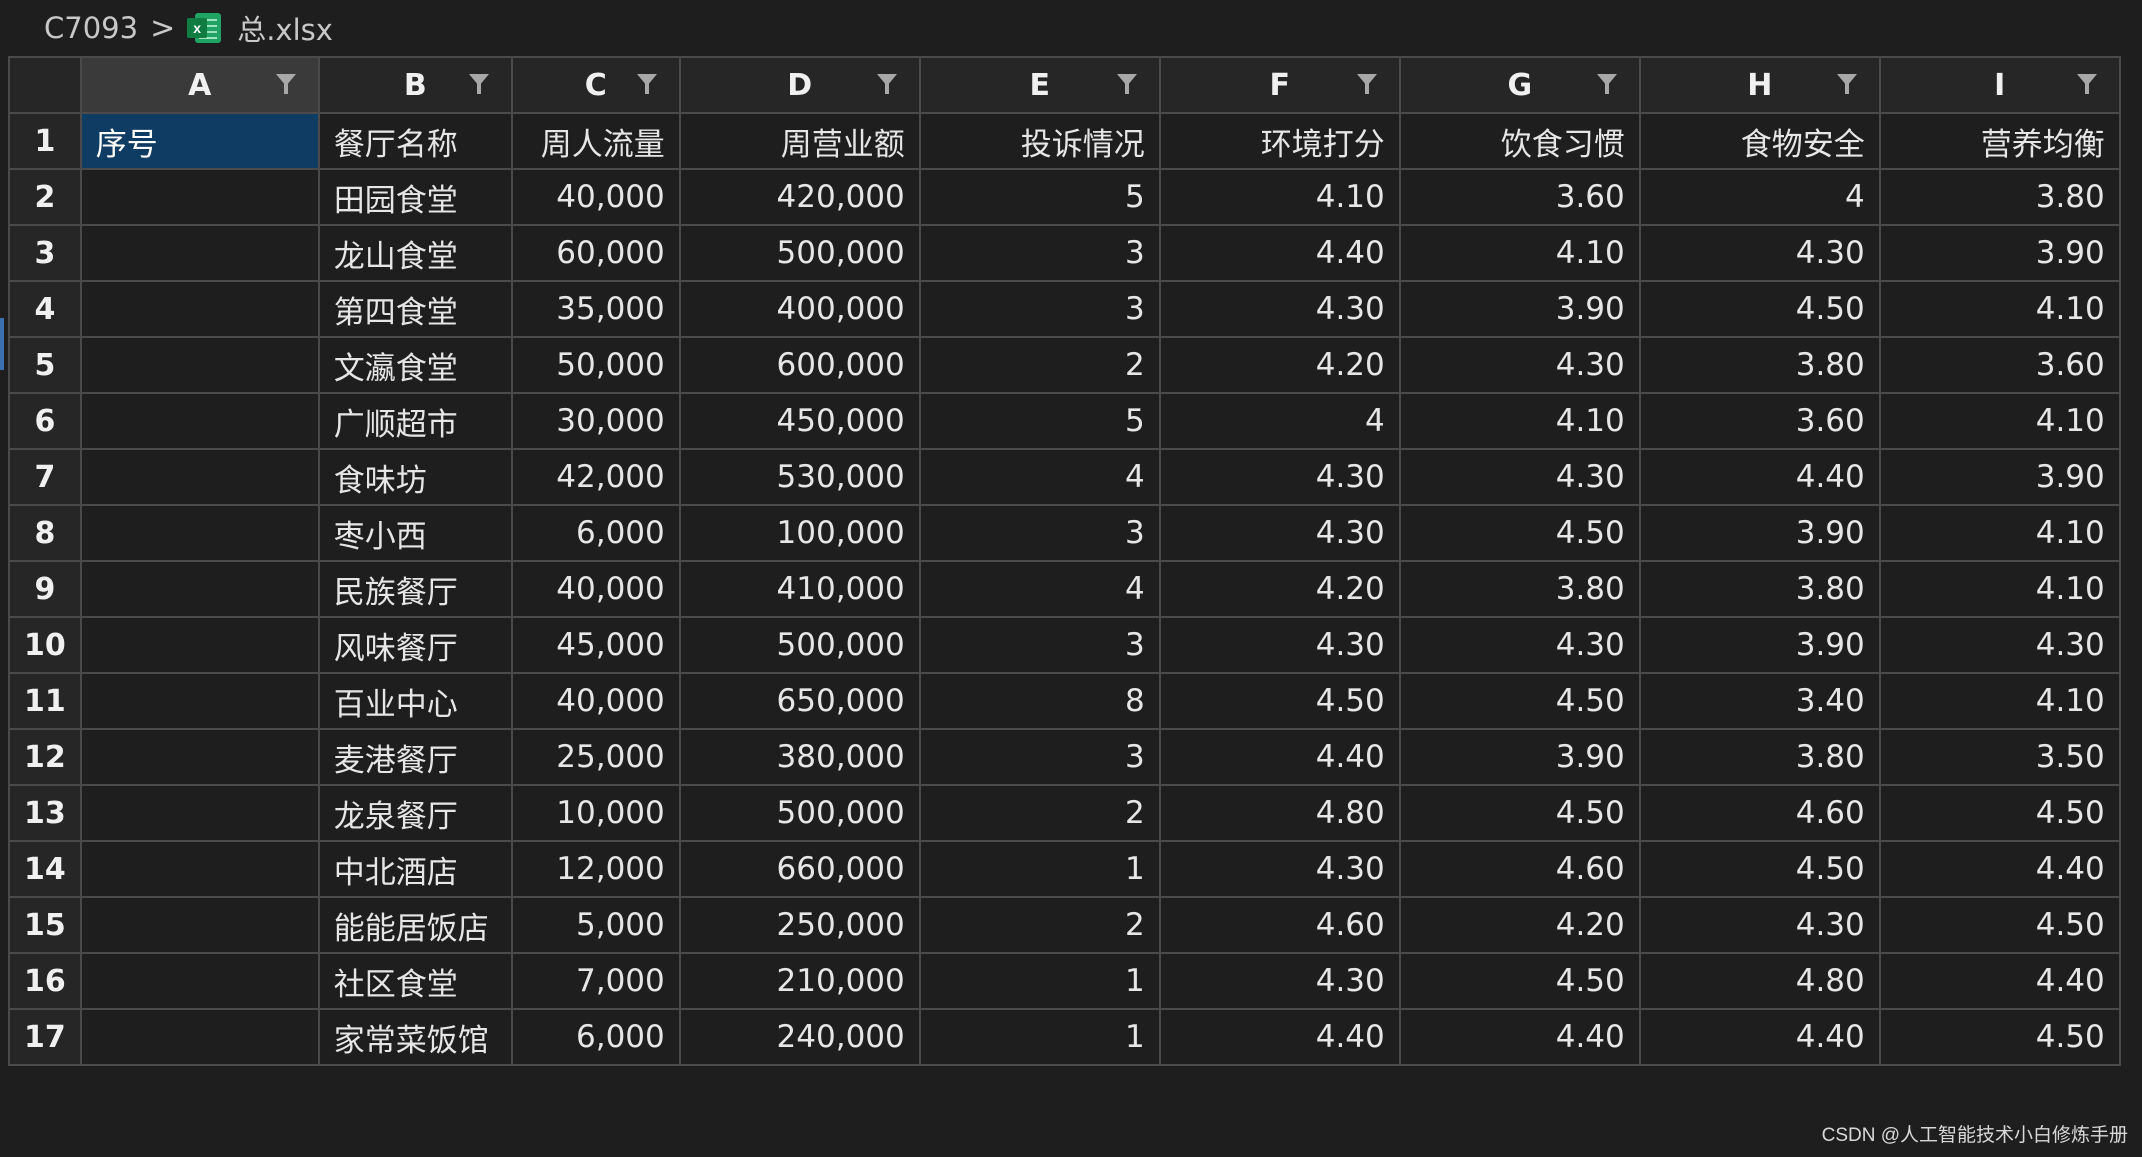 The height and width of the screenshot is (1157, 2142). What do you see at coordinates (415, 589) in the screenshot?
I see `cell: 民族餐厅` at bounding box center [415, 589].